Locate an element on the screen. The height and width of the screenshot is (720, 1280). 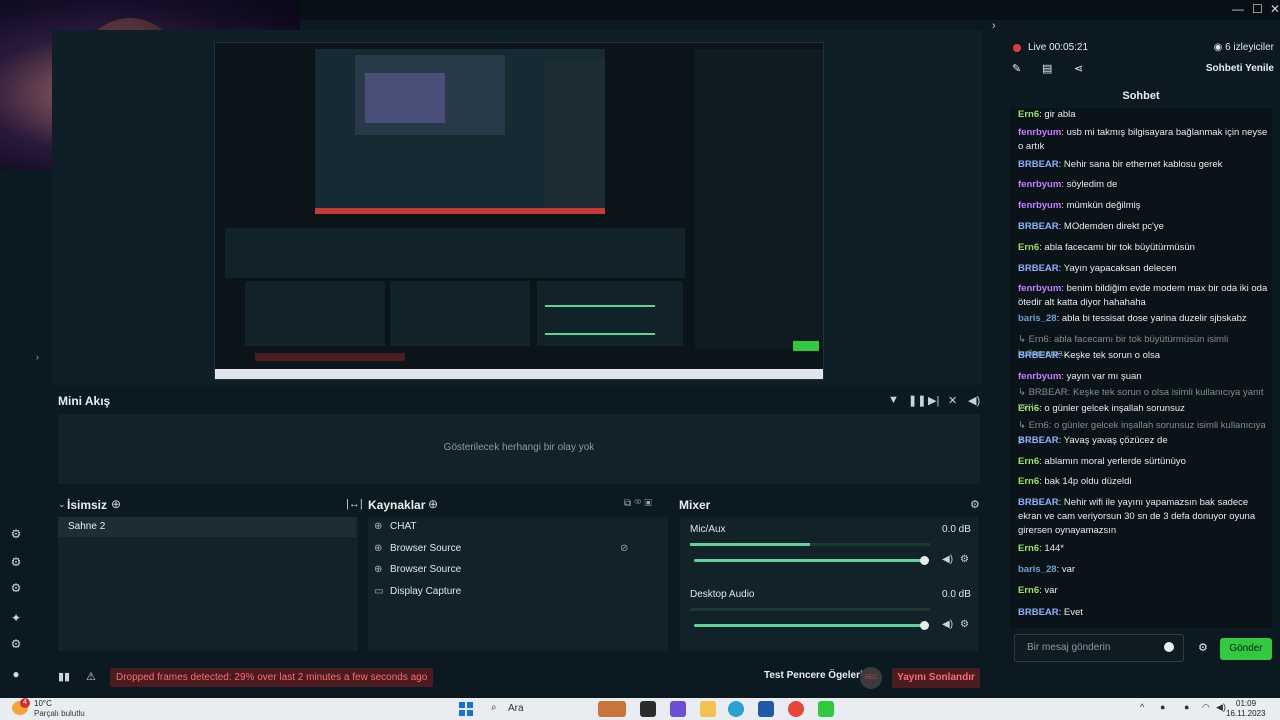
store-icon: ▤ is located at coordinates (1047, 68).